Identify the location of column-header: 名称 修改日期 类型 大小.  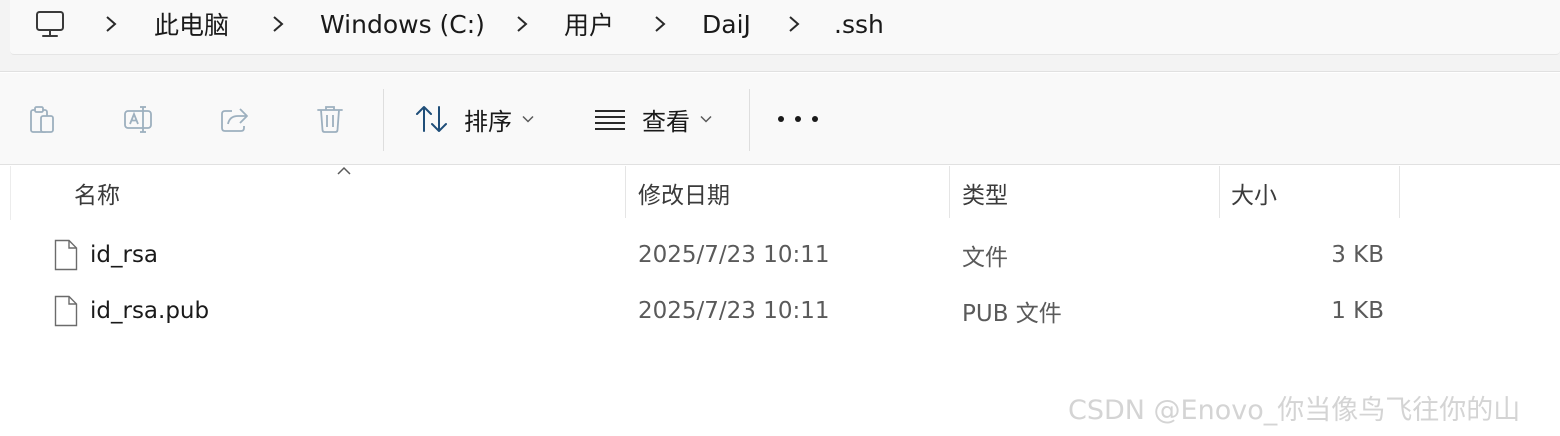
(780, 193).